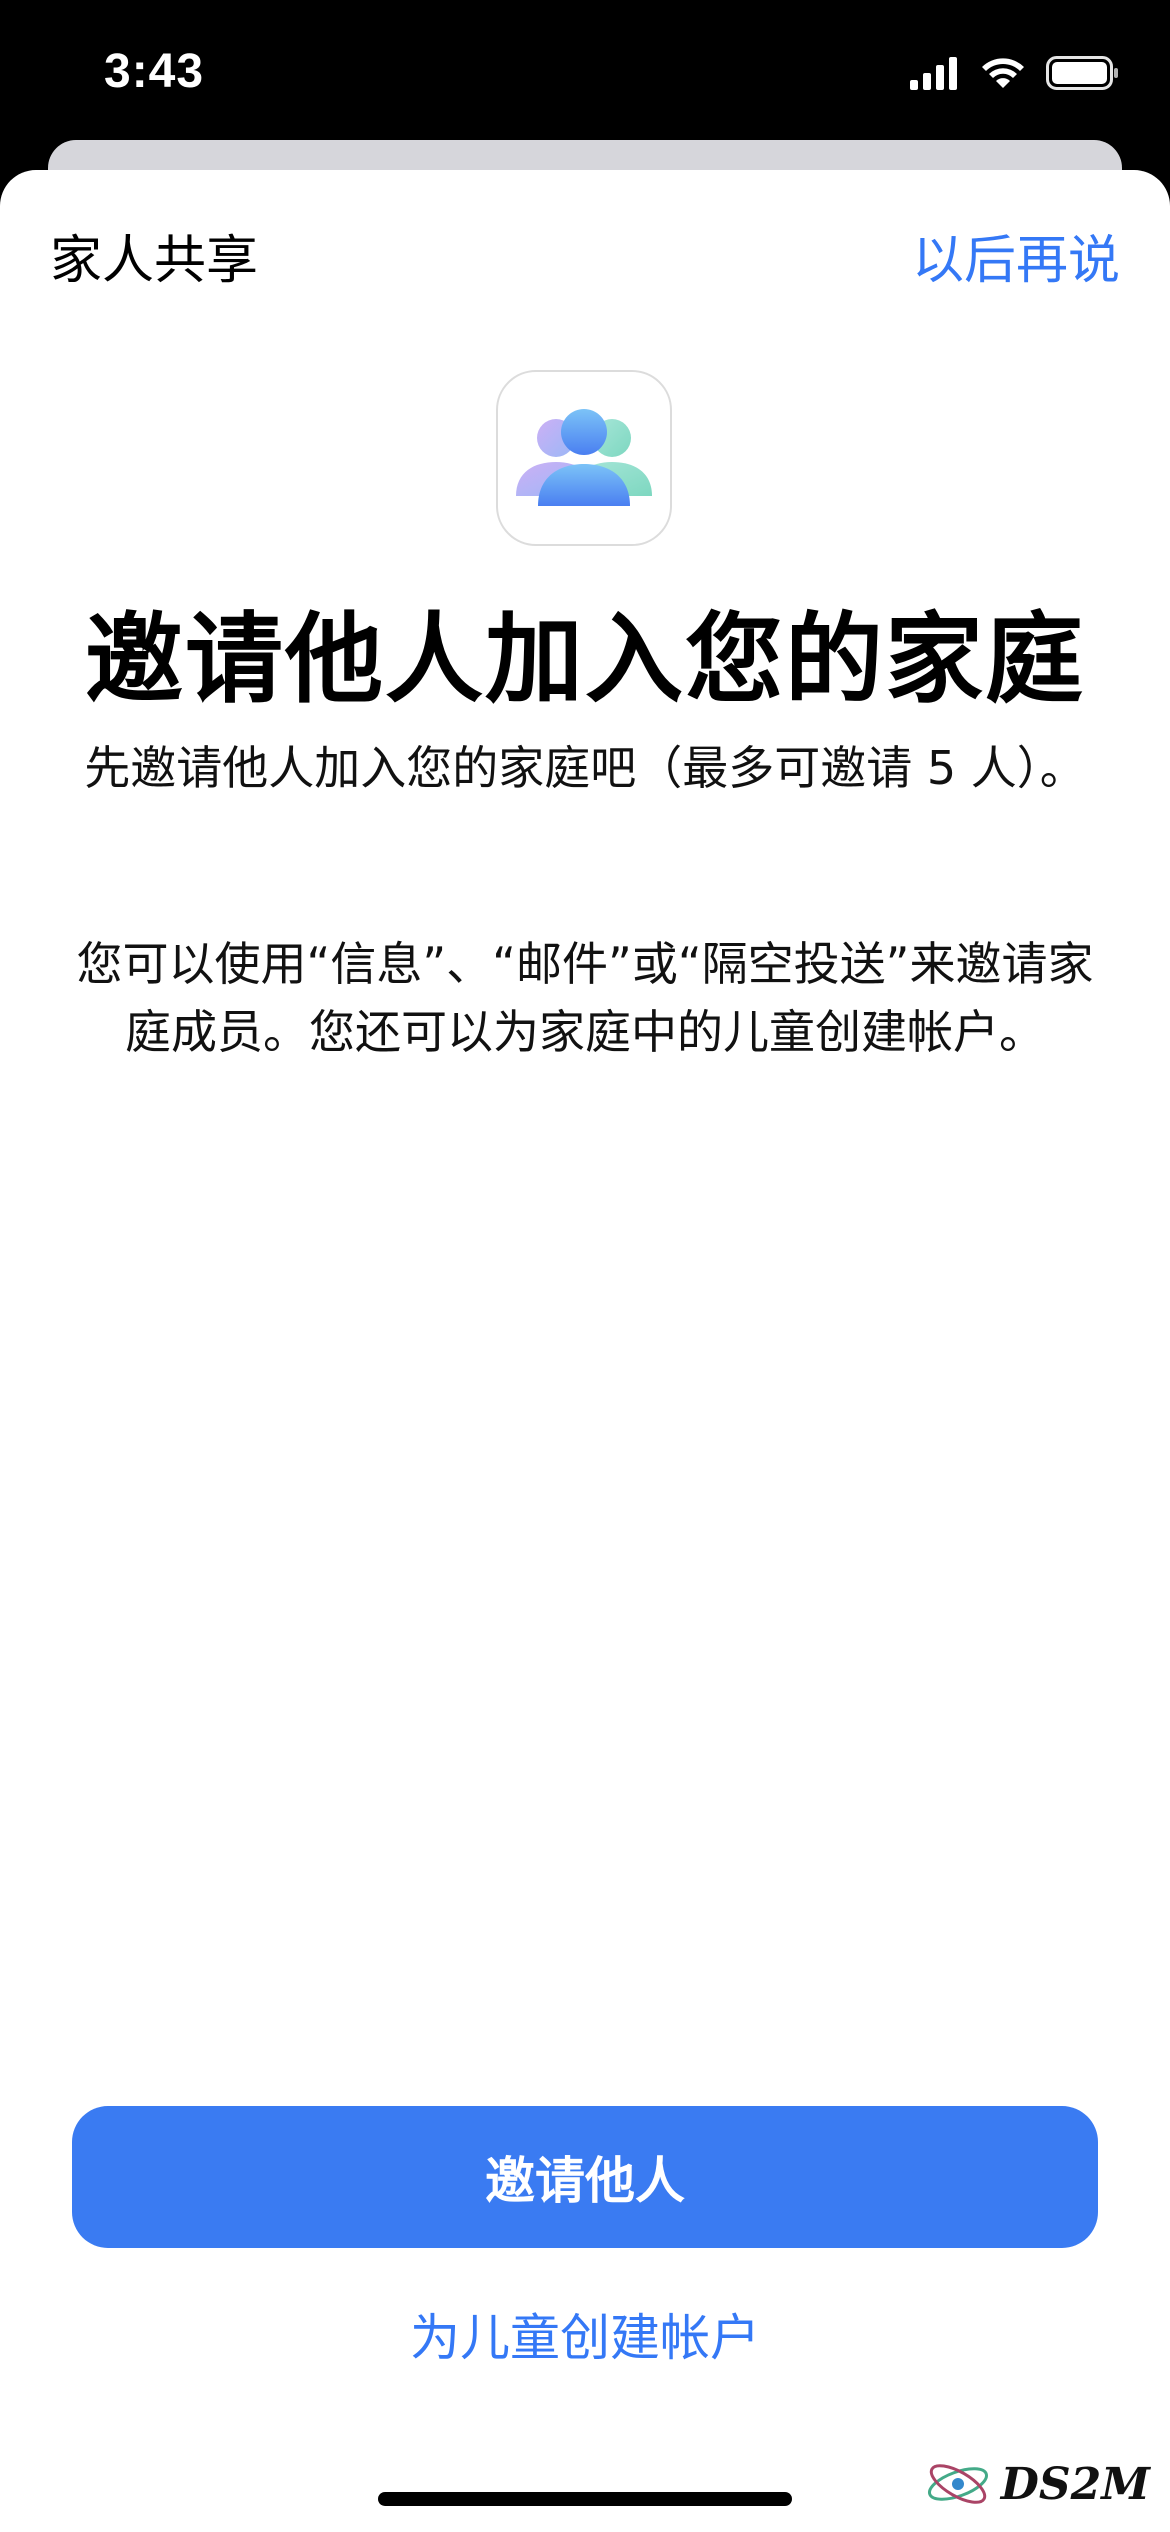 This screenshot has height=2532, width=1170. What do you see at coordinates (585, 2499) in the screenshot?
I see `home-indicator` at bounding box center [585, 2499].